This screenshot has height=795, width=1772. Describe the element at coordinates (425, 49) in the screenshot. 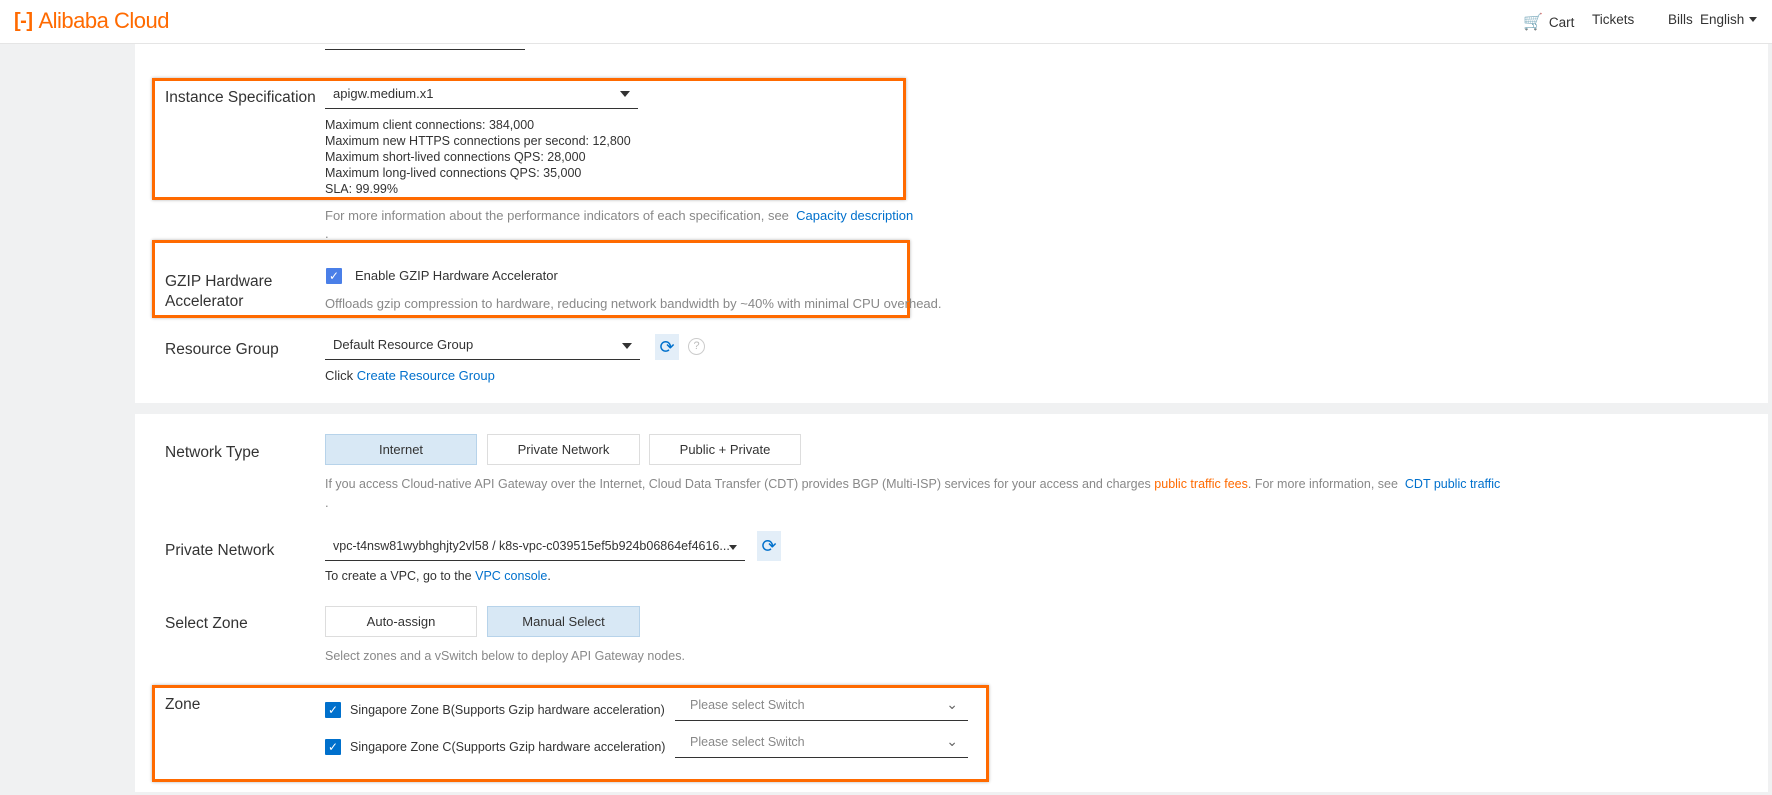

I see `instance-name-input` at that location.